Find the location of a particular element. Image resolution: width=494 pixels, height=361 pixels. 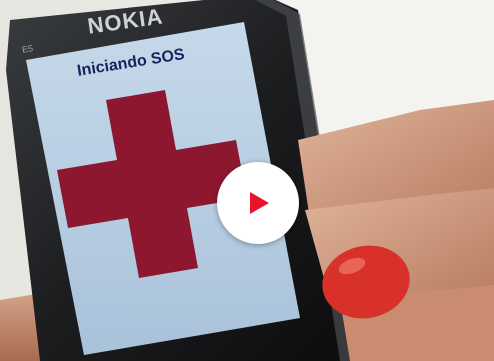

play-icon is located at coordinates (259, 203).